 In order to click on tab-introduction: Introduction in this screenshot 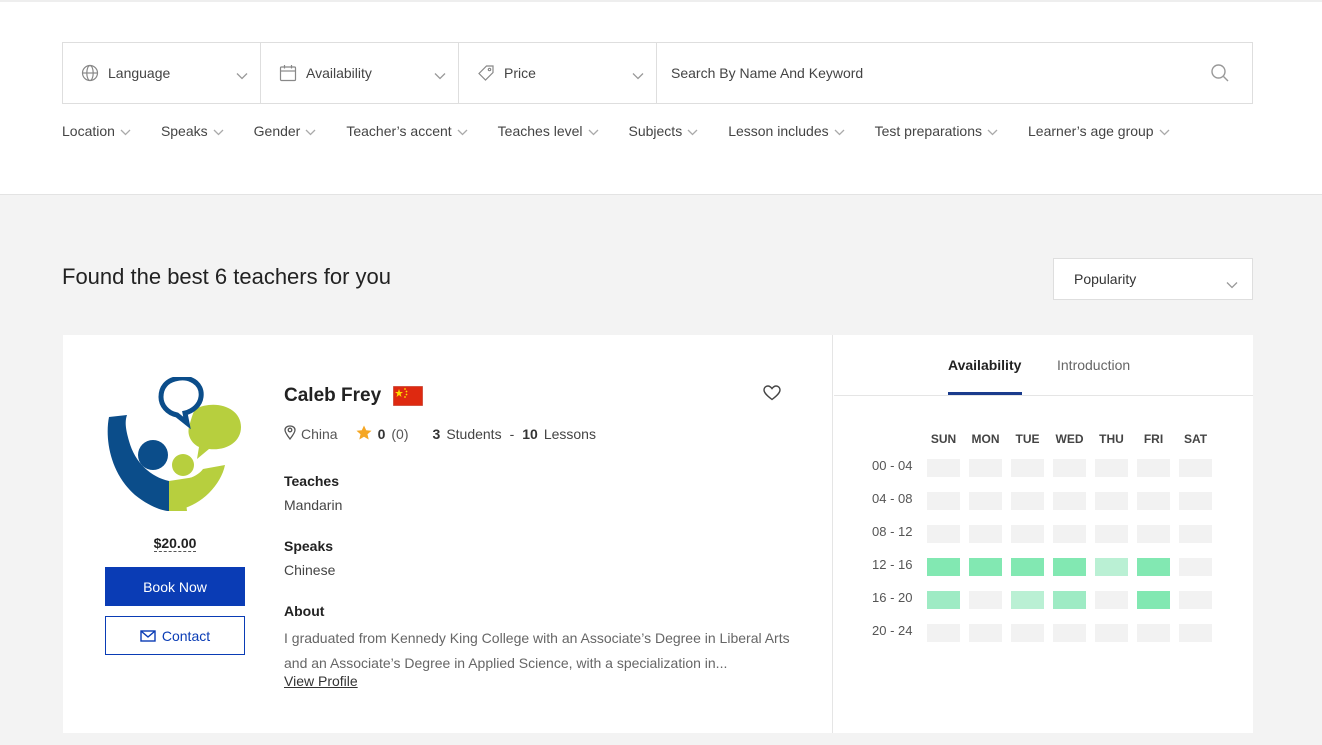, I will do `click(1093, 365)`.